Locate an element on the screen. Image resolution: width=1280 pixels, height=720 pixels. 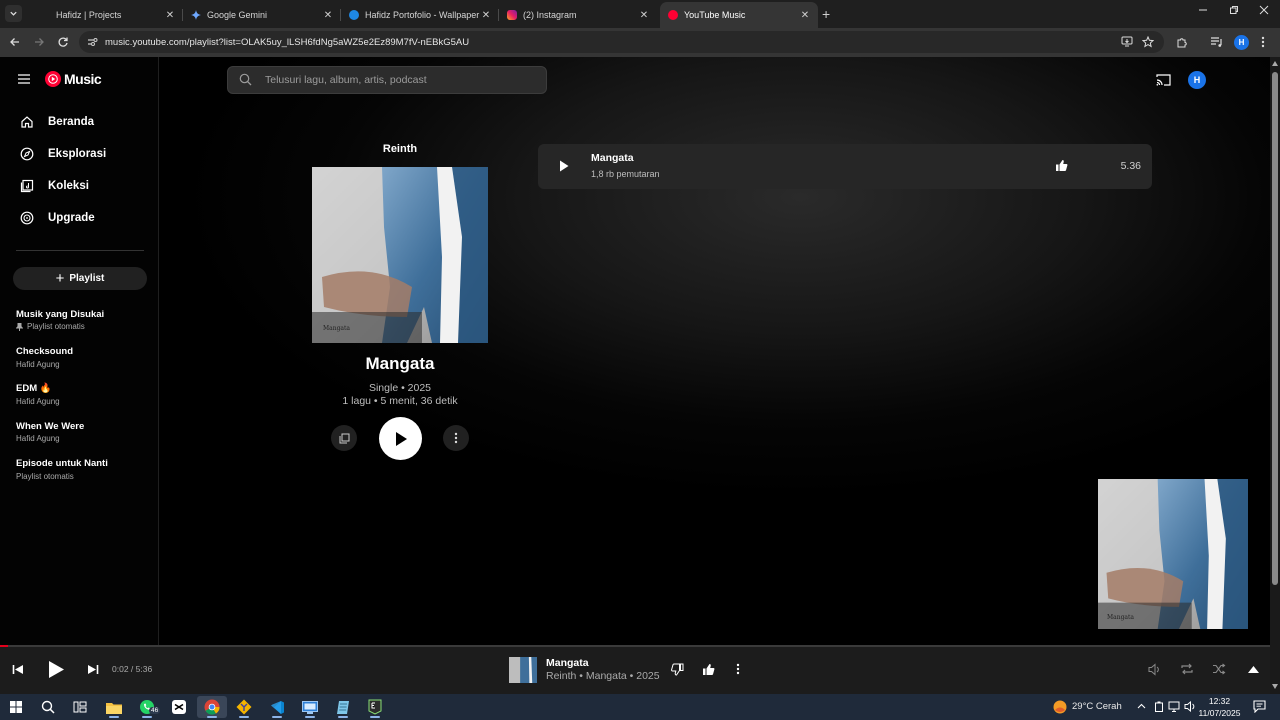
playback-time: 0:02 / 5:36 is located at coordinates (132, 669).